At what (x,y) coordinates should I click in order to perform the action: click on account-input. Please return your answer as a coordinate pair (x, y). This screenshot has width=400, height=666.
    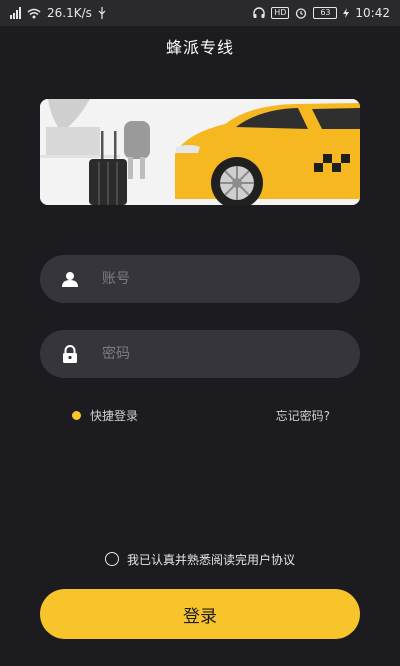
    Looking at the image, I should click on (212, 279).